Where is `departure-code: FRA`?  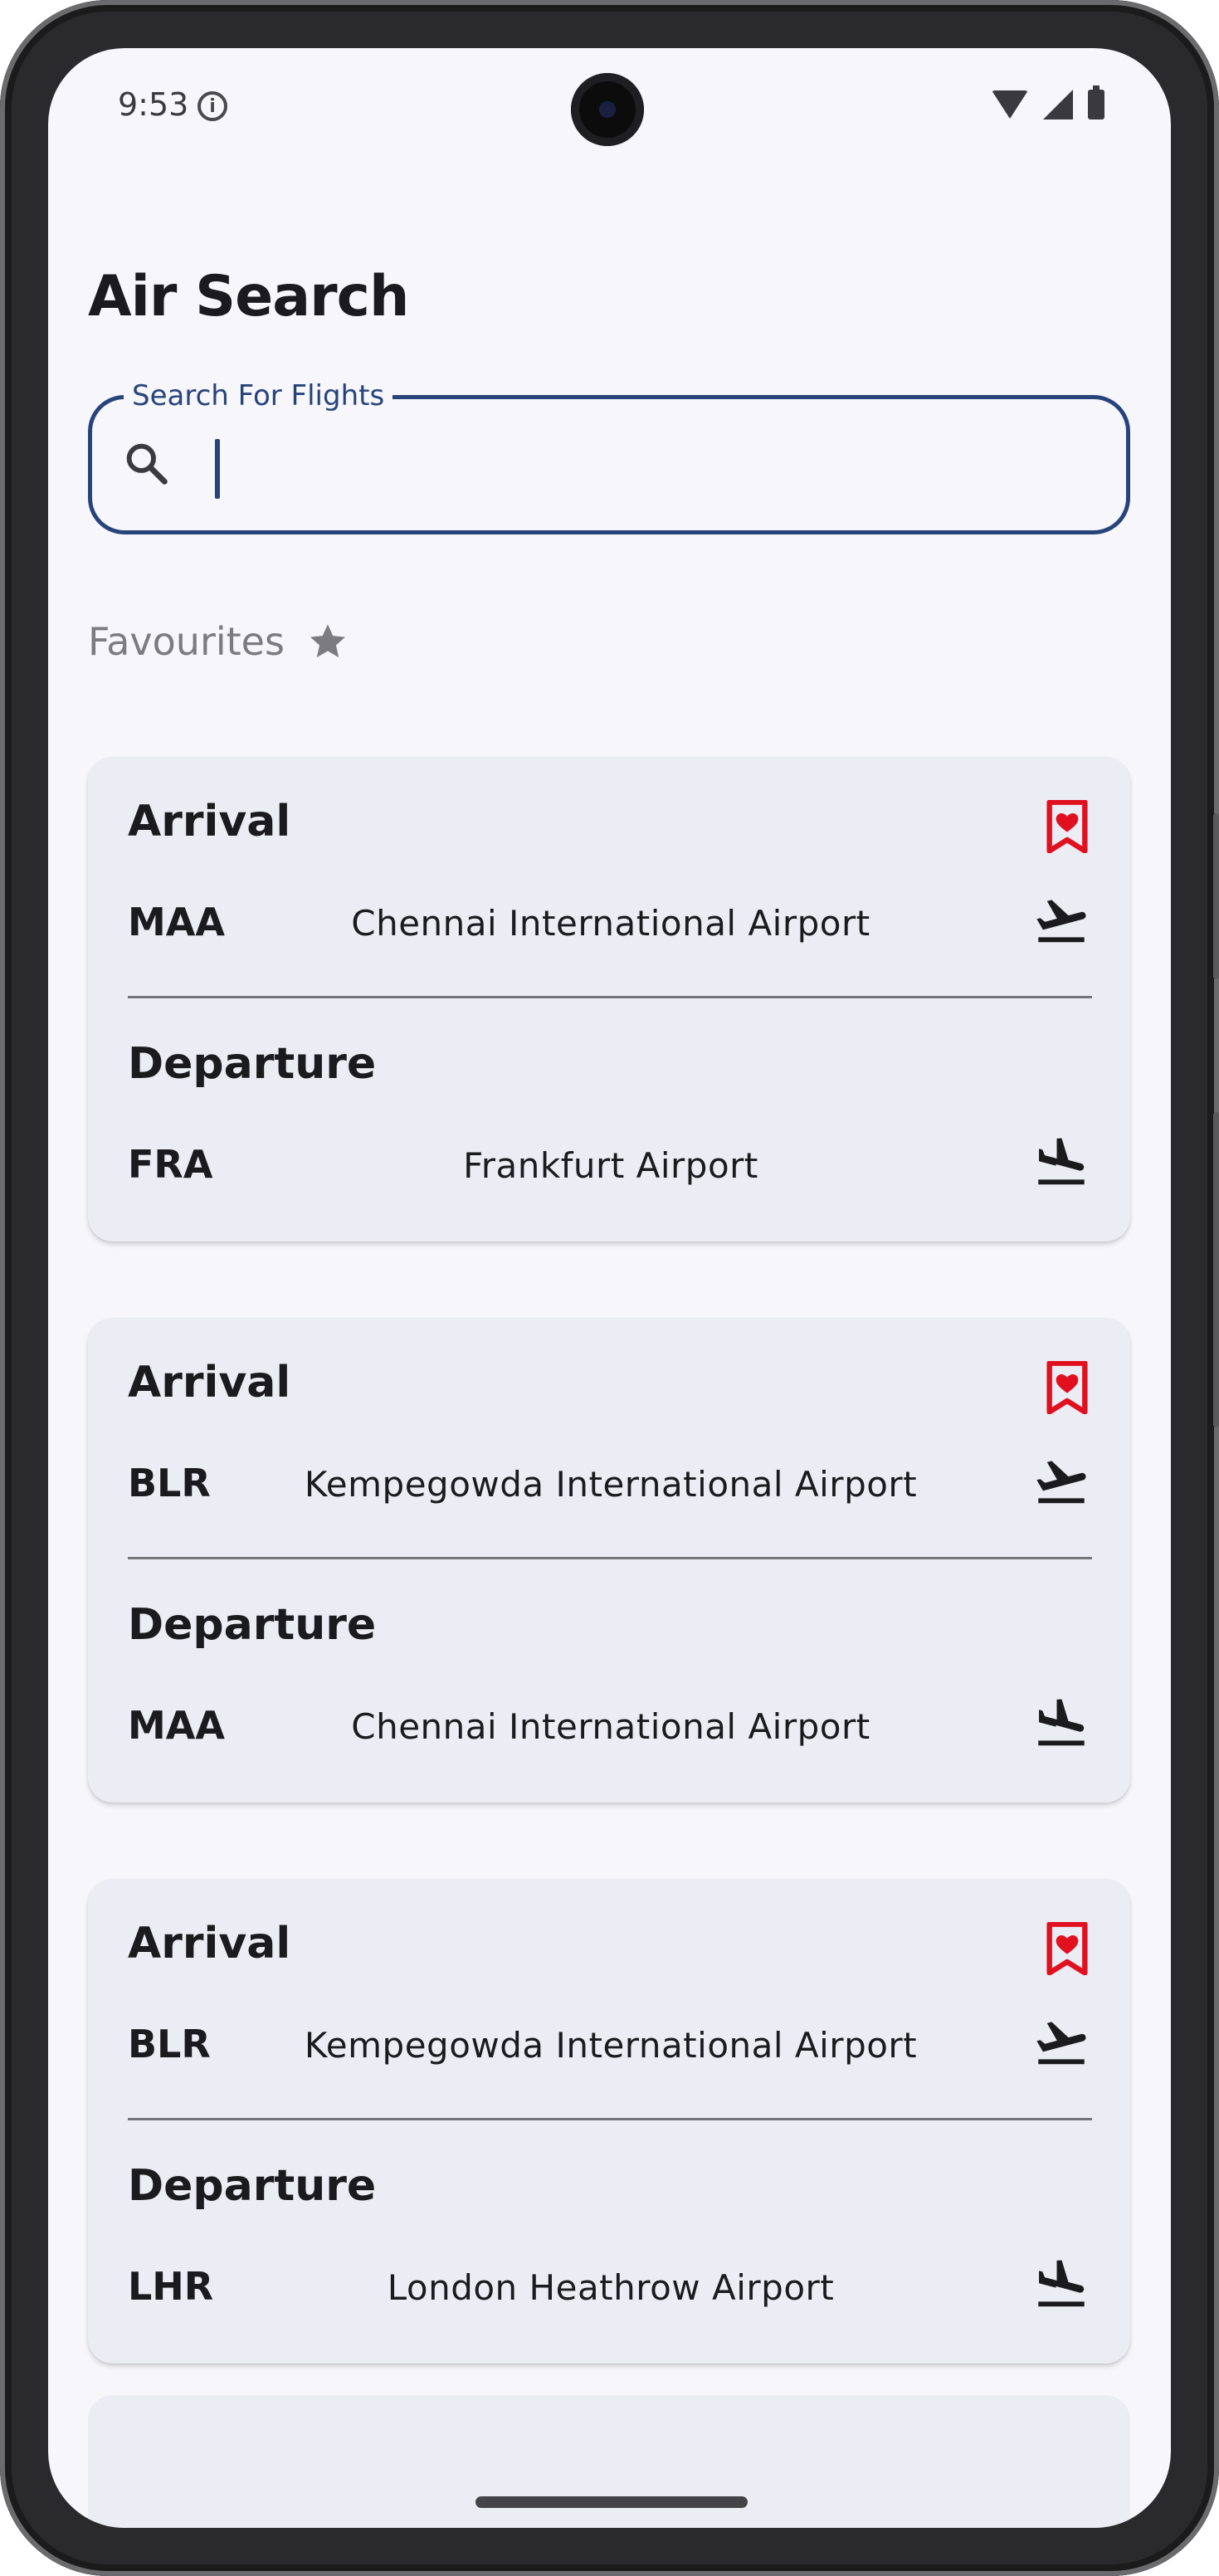
departure-code: FRA is located at coordinates (170, 1165).